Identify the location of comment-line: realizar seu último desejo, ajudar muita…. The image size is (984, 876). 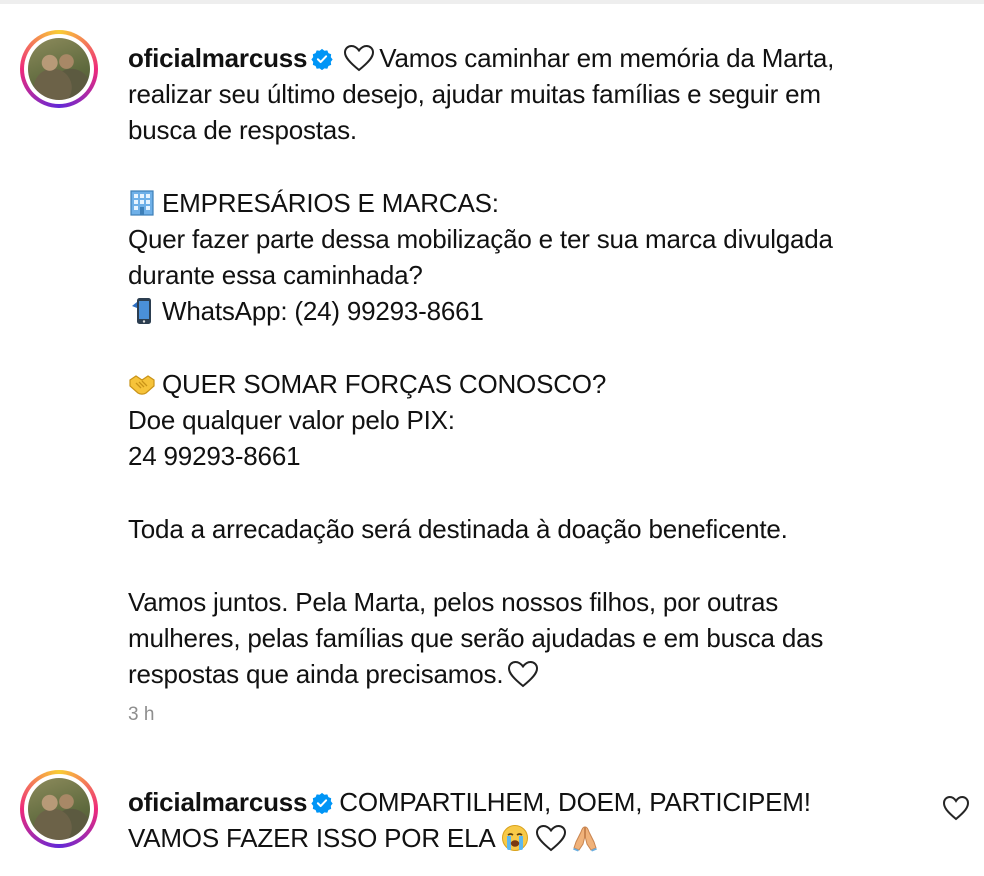
(528, 94).